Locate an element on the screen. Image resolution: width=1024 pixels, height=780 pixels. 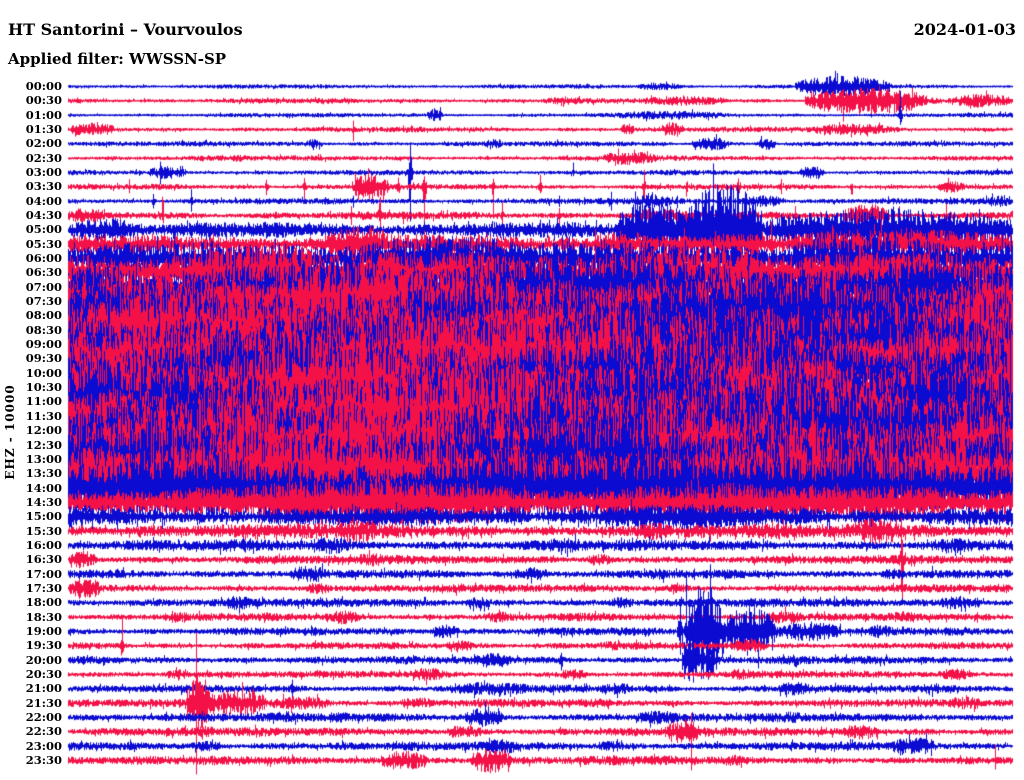
time-label: 11:00 is located at coordinates (43, 401).